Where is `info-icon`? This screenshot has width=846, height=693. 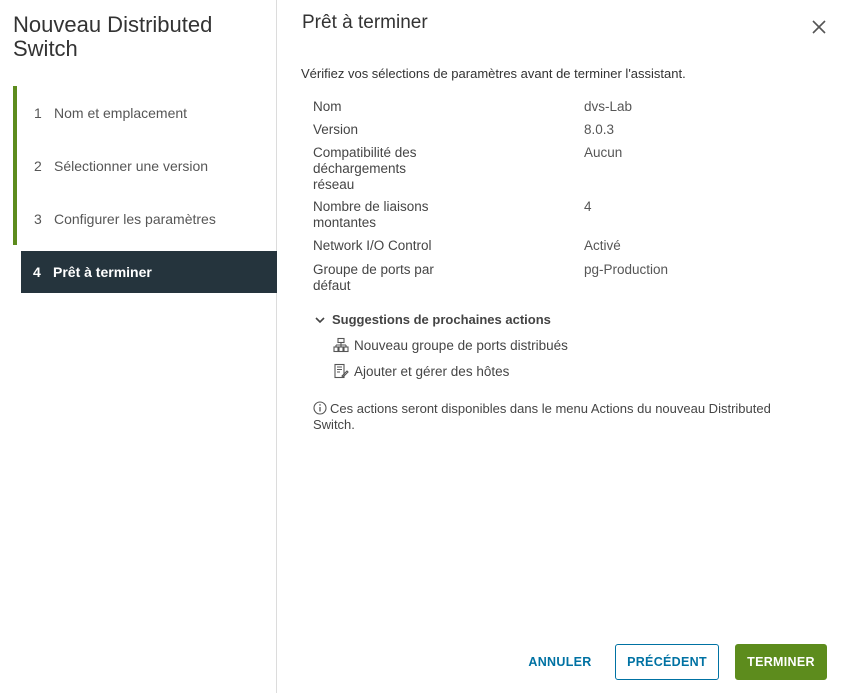
info-icon is located at coordinates (320, 408).